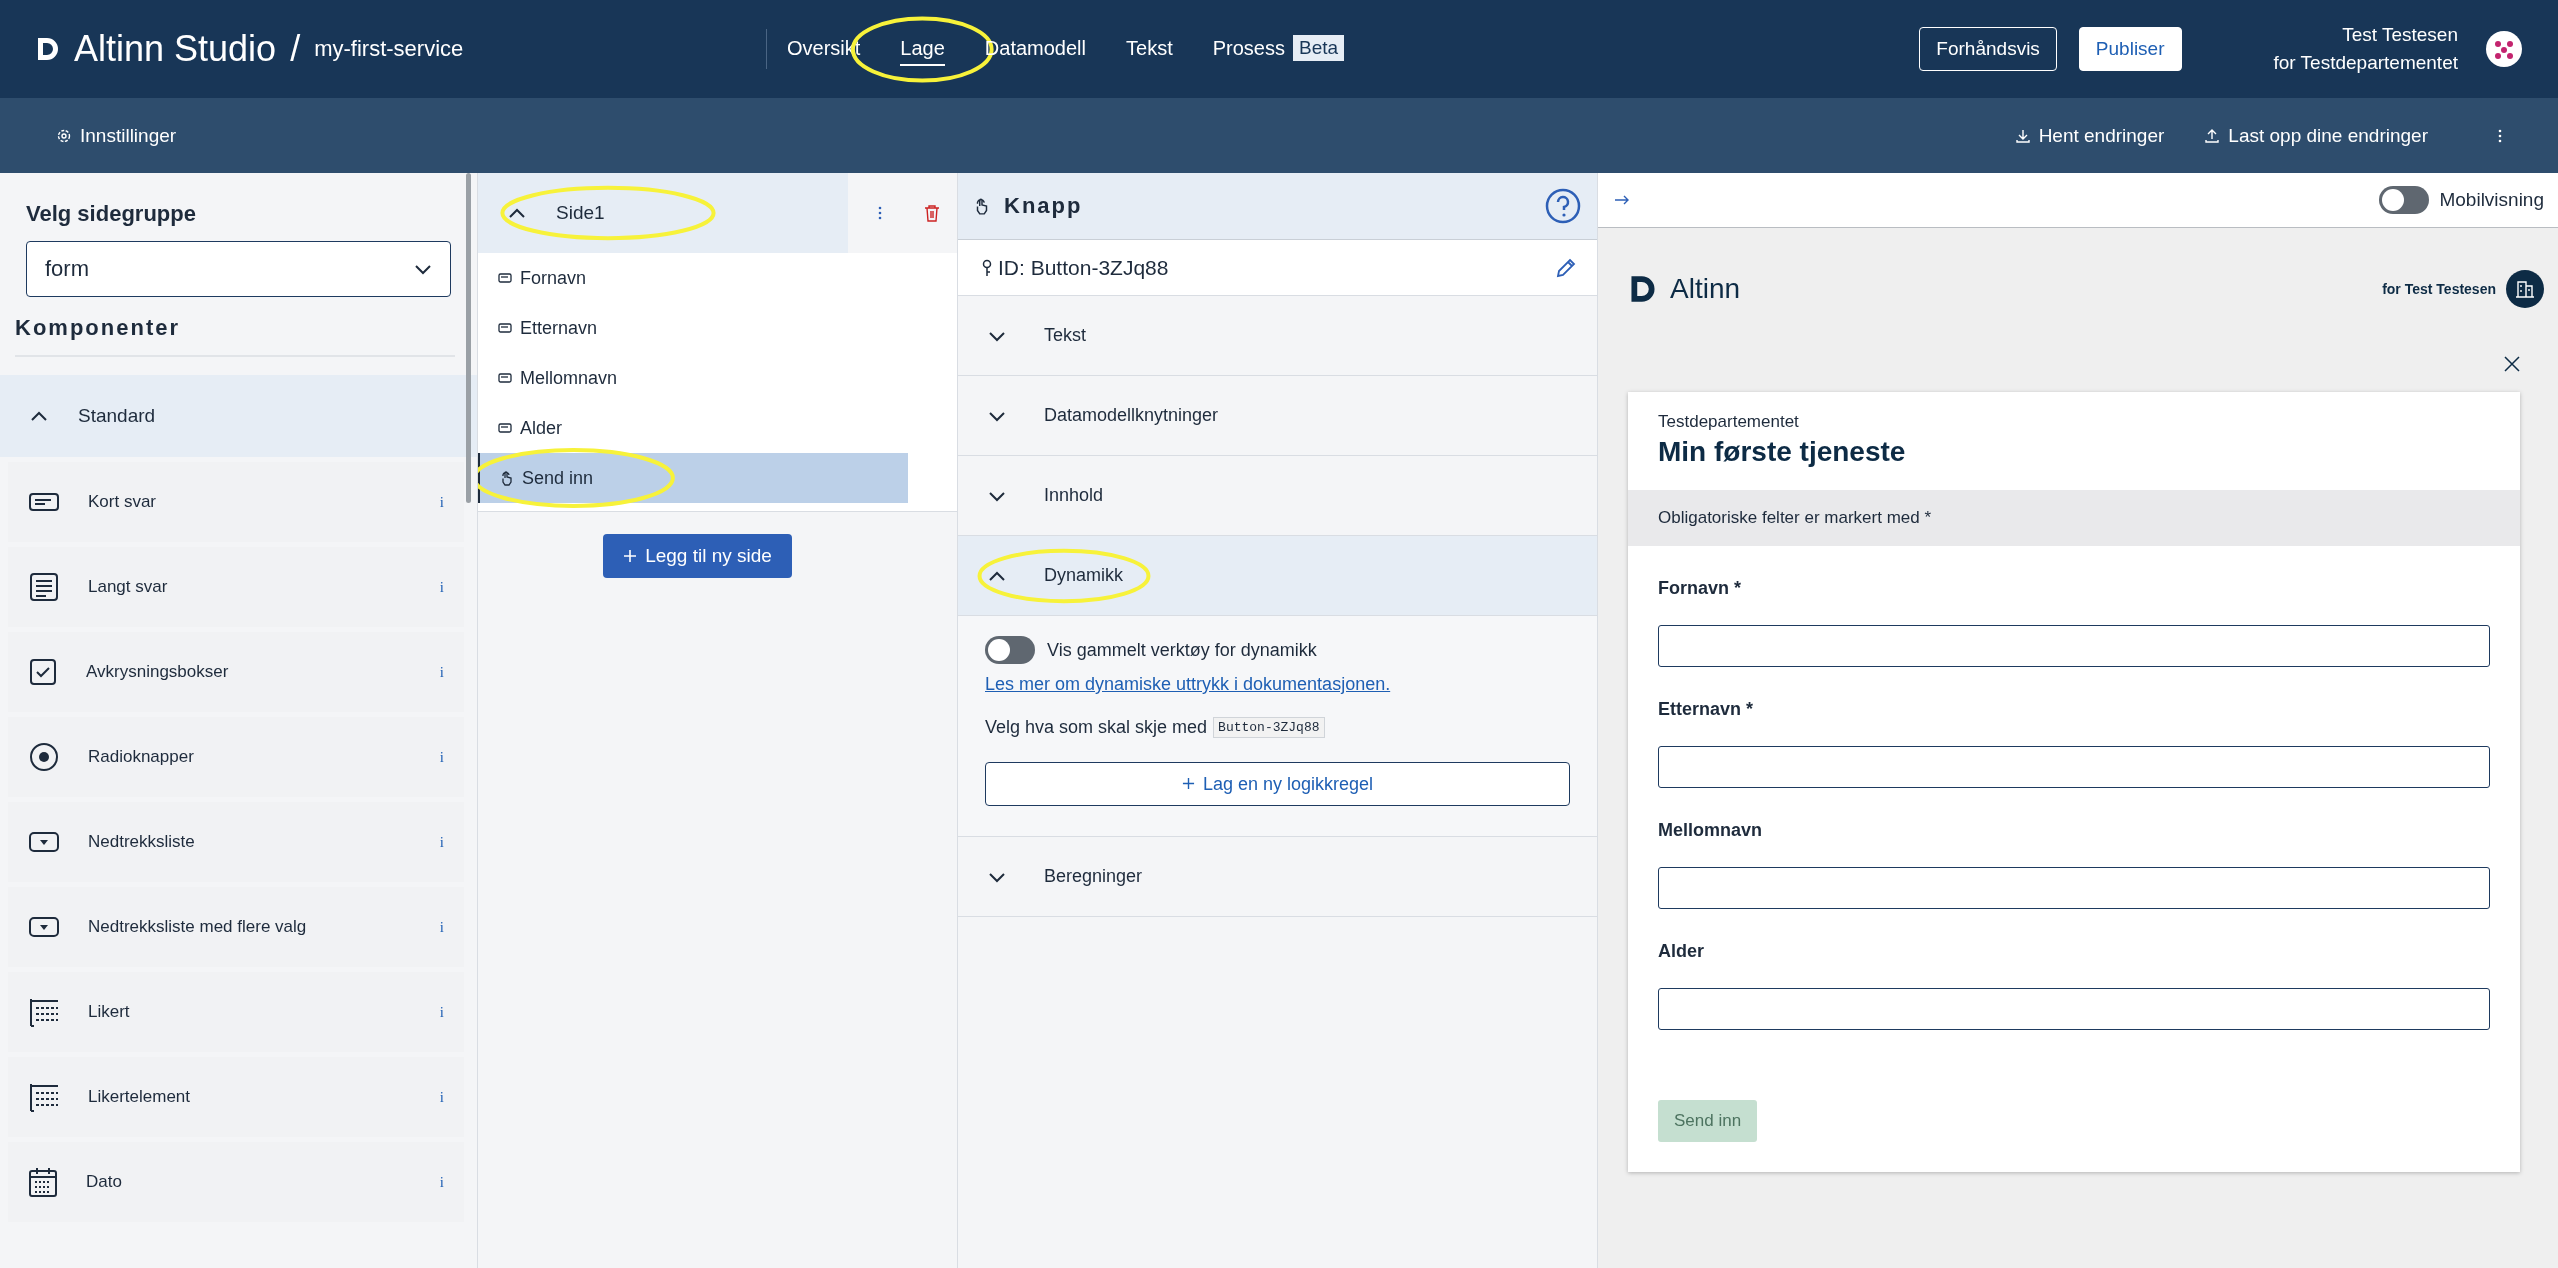  I want to click on gear-icon, so click(64, 135).